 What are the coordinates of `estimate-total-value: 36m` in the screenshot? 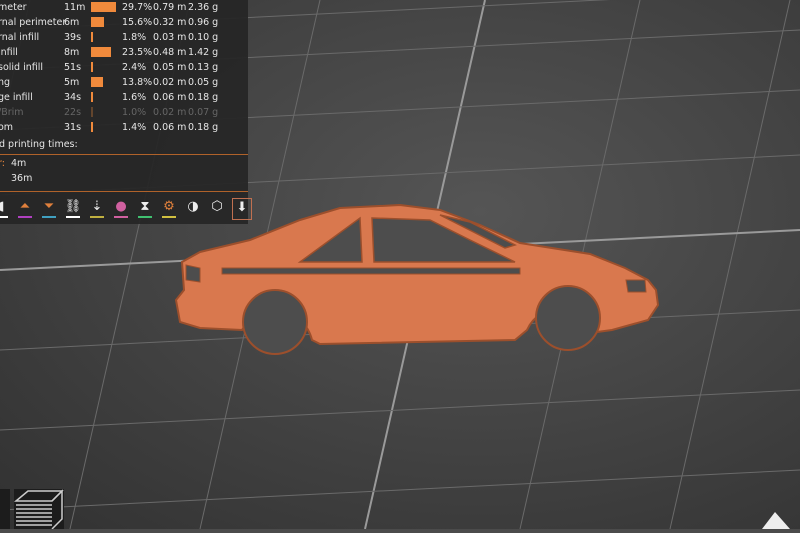 It's located at (22, 178).